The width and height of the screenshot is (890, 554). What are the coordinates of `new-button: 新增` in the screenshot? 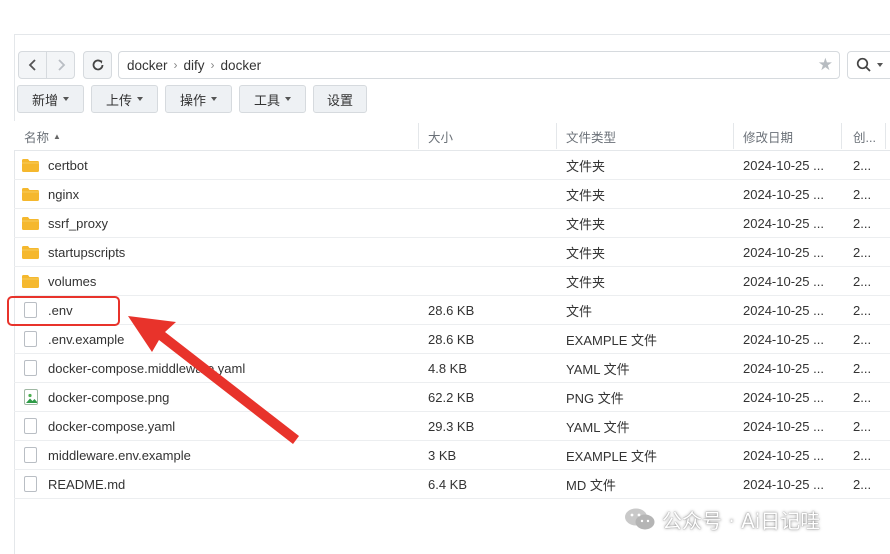 It's located at (50, 99).